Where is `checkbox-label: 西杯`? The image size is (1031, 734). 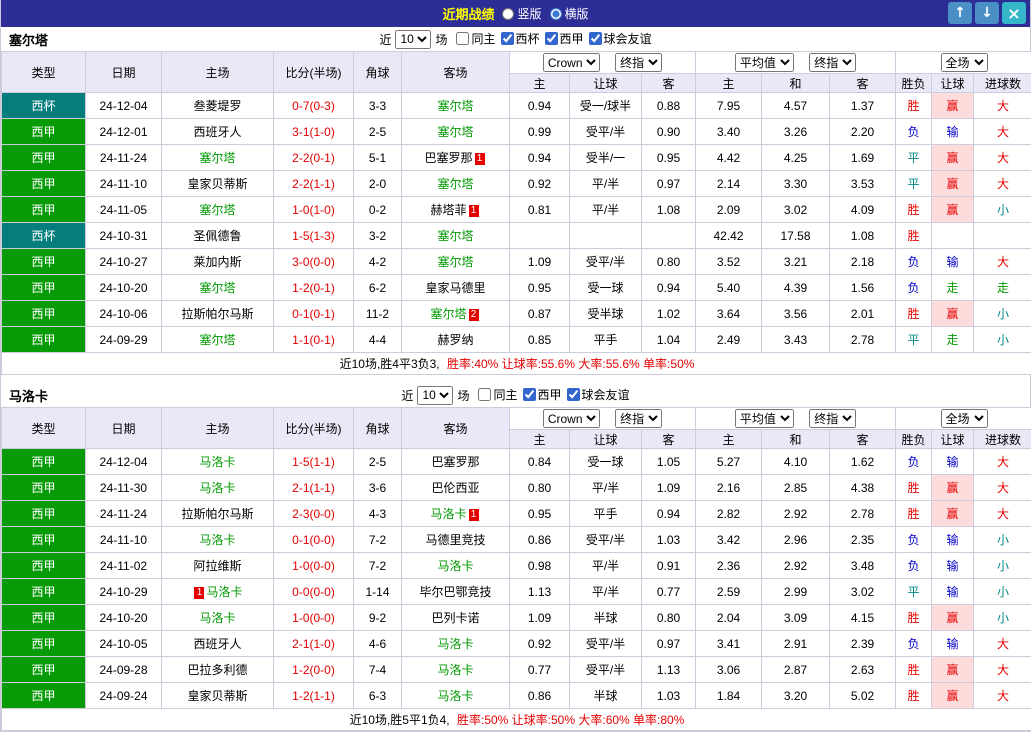
checkbox-label: 西杯 is located at coordinates (527, 39).